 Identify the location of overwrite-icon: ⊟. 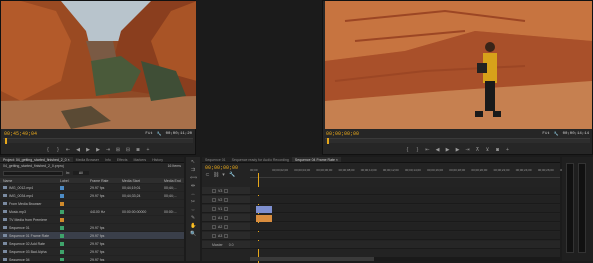
(128, 150).